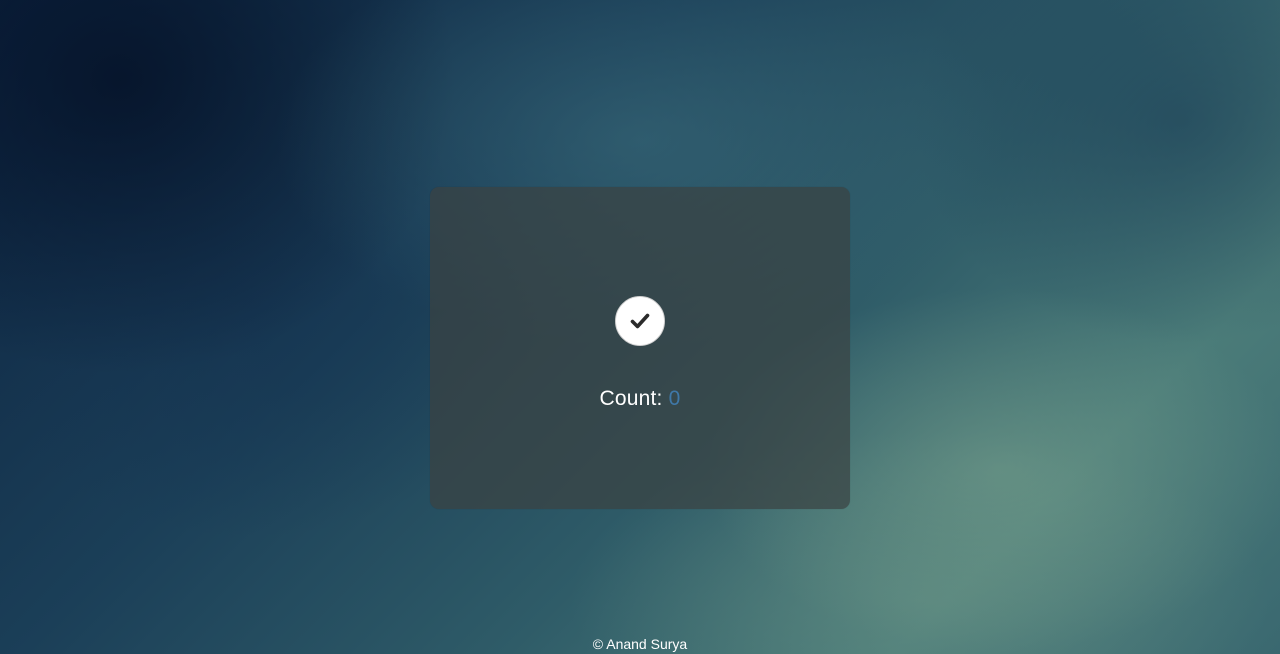 This screenshot has width=1280, height=654. What do you see at coordinates (674, 398) in the screenshot?
I see `count-value: 0` at bounding box center [674, 398].